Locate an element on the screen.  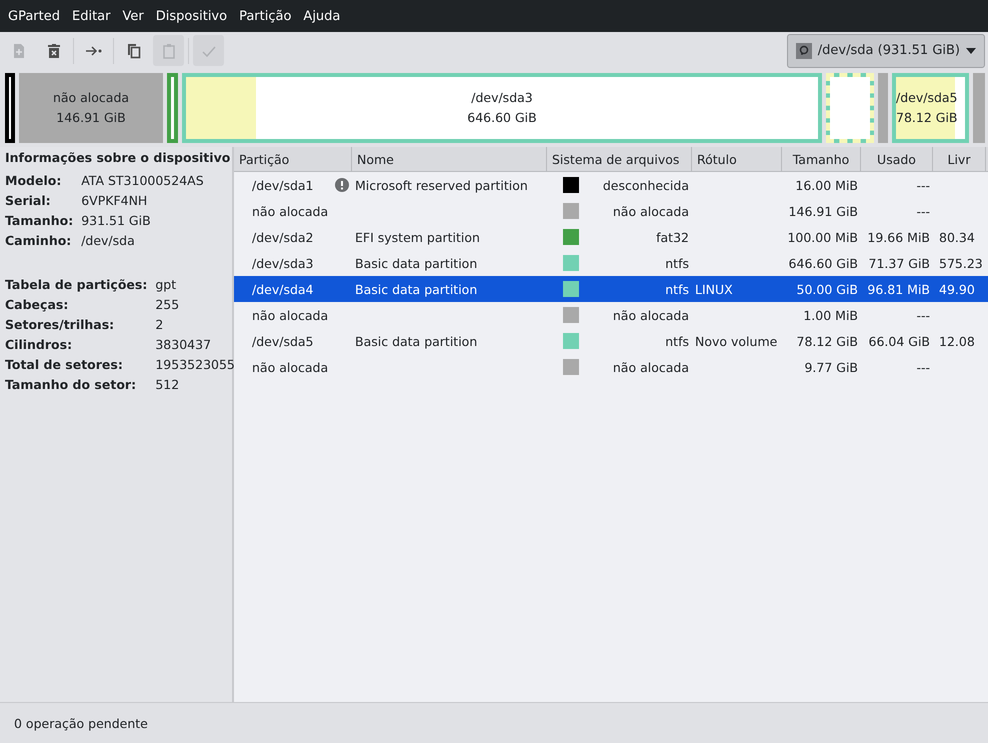
info-label: Cilindros: is located at coordinates (39, 345).